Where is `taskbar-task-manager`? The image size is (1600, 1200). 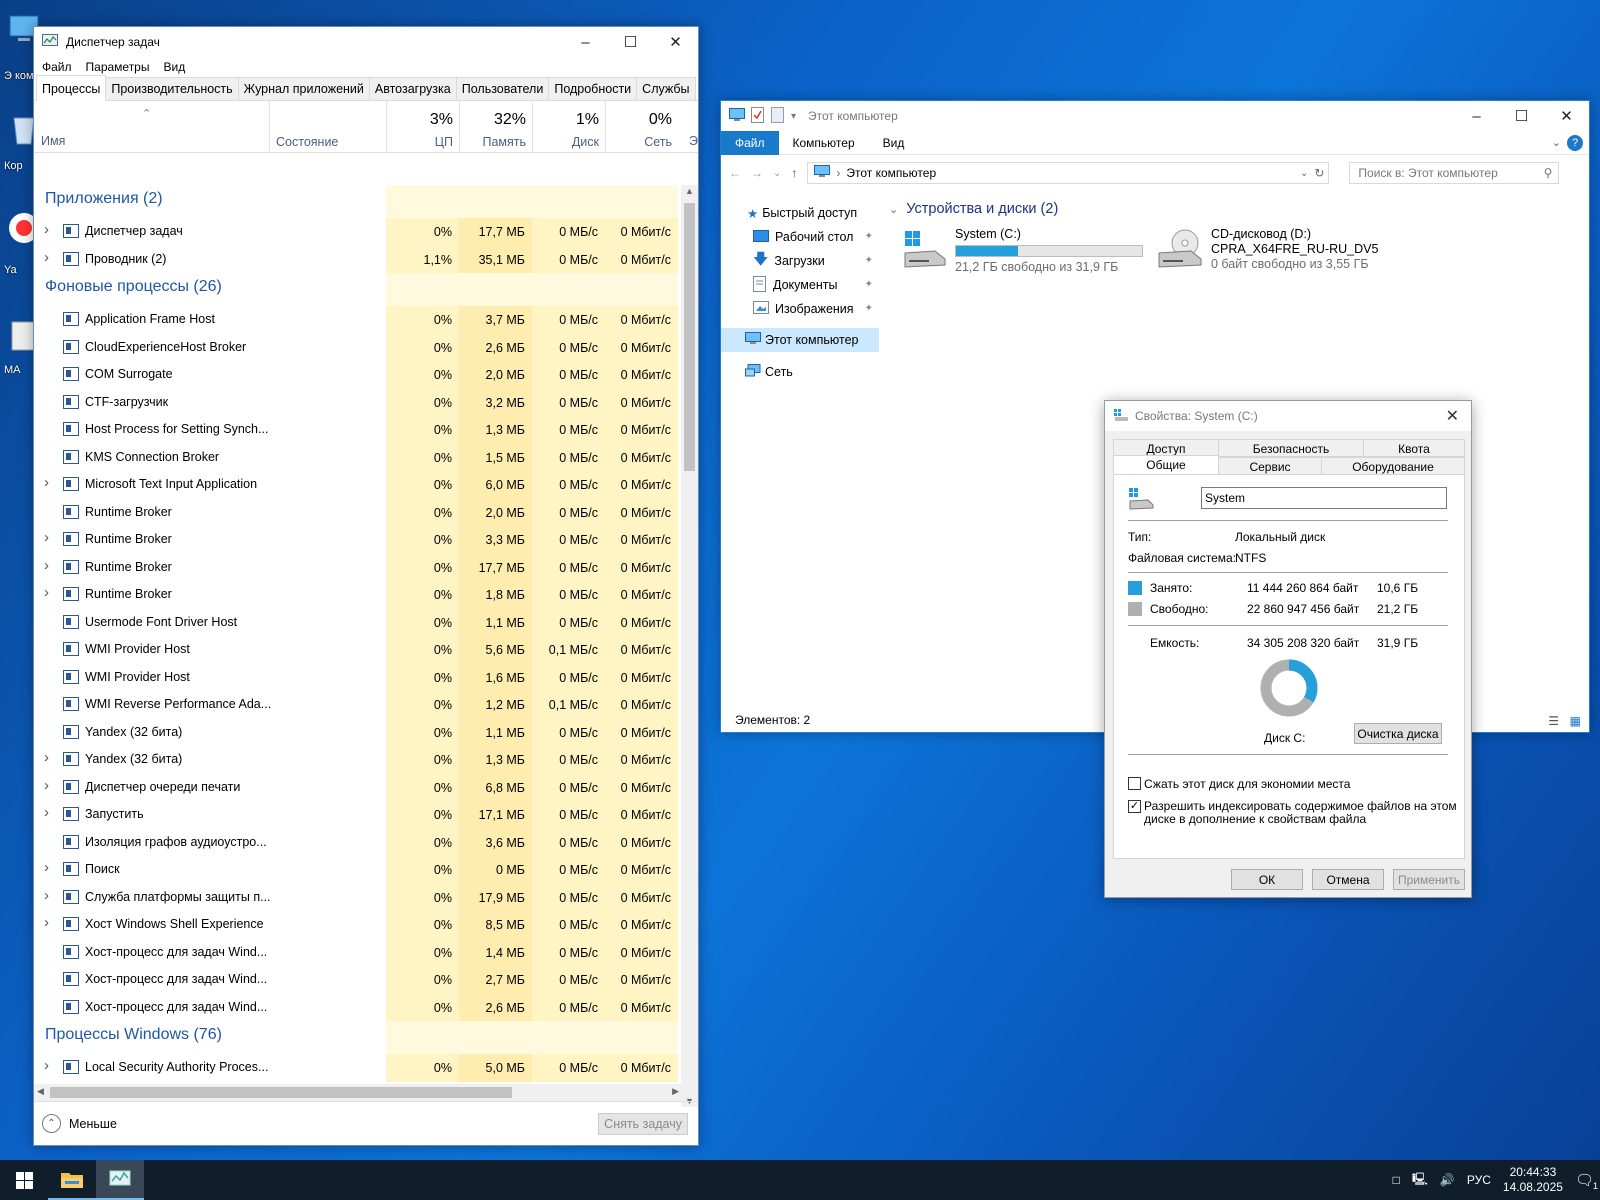
taskbar-task-manager is located at coordinates (120, 1180).